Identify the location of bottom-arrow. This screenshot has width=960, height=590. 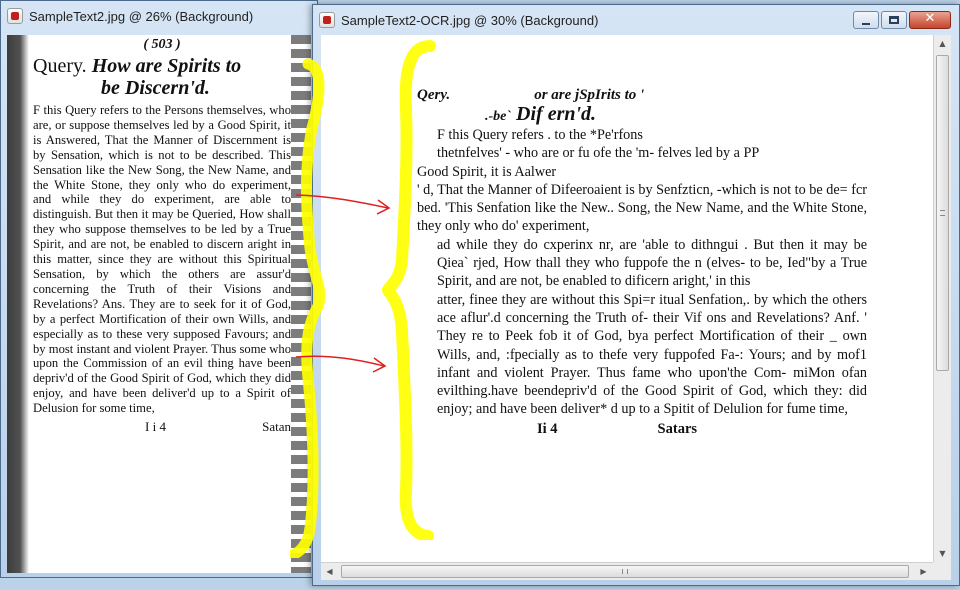
(340, 361).